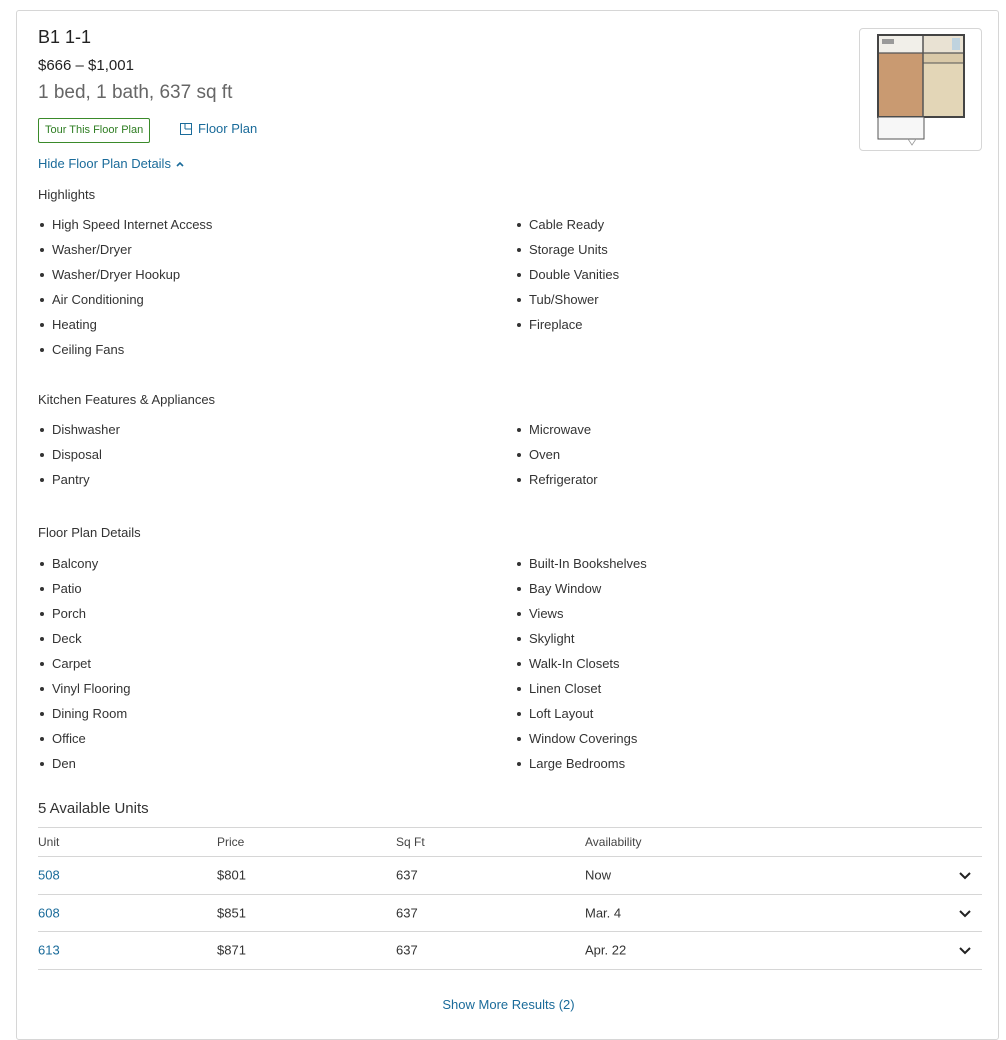 Image resolution: width=1006 pixels, height=1040 pixels. I want to click on unit-price: $801, so click(231, 875).